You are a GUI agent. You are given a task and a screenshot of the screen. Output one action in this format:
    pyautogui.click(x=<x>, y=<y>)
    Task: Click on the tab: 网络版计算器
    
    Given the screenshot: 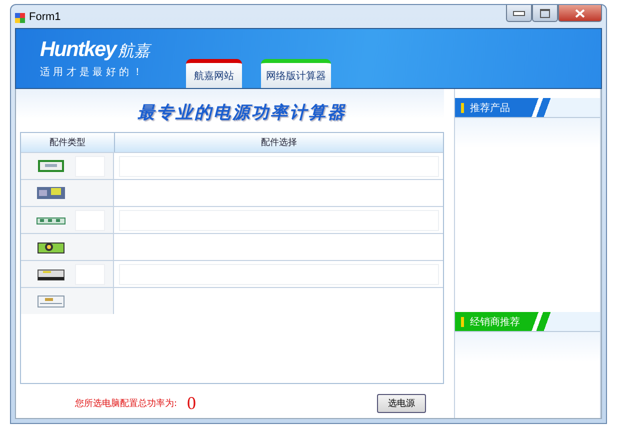 What is the action you would take?
    pyautogui.click(x=295, y=73)
    